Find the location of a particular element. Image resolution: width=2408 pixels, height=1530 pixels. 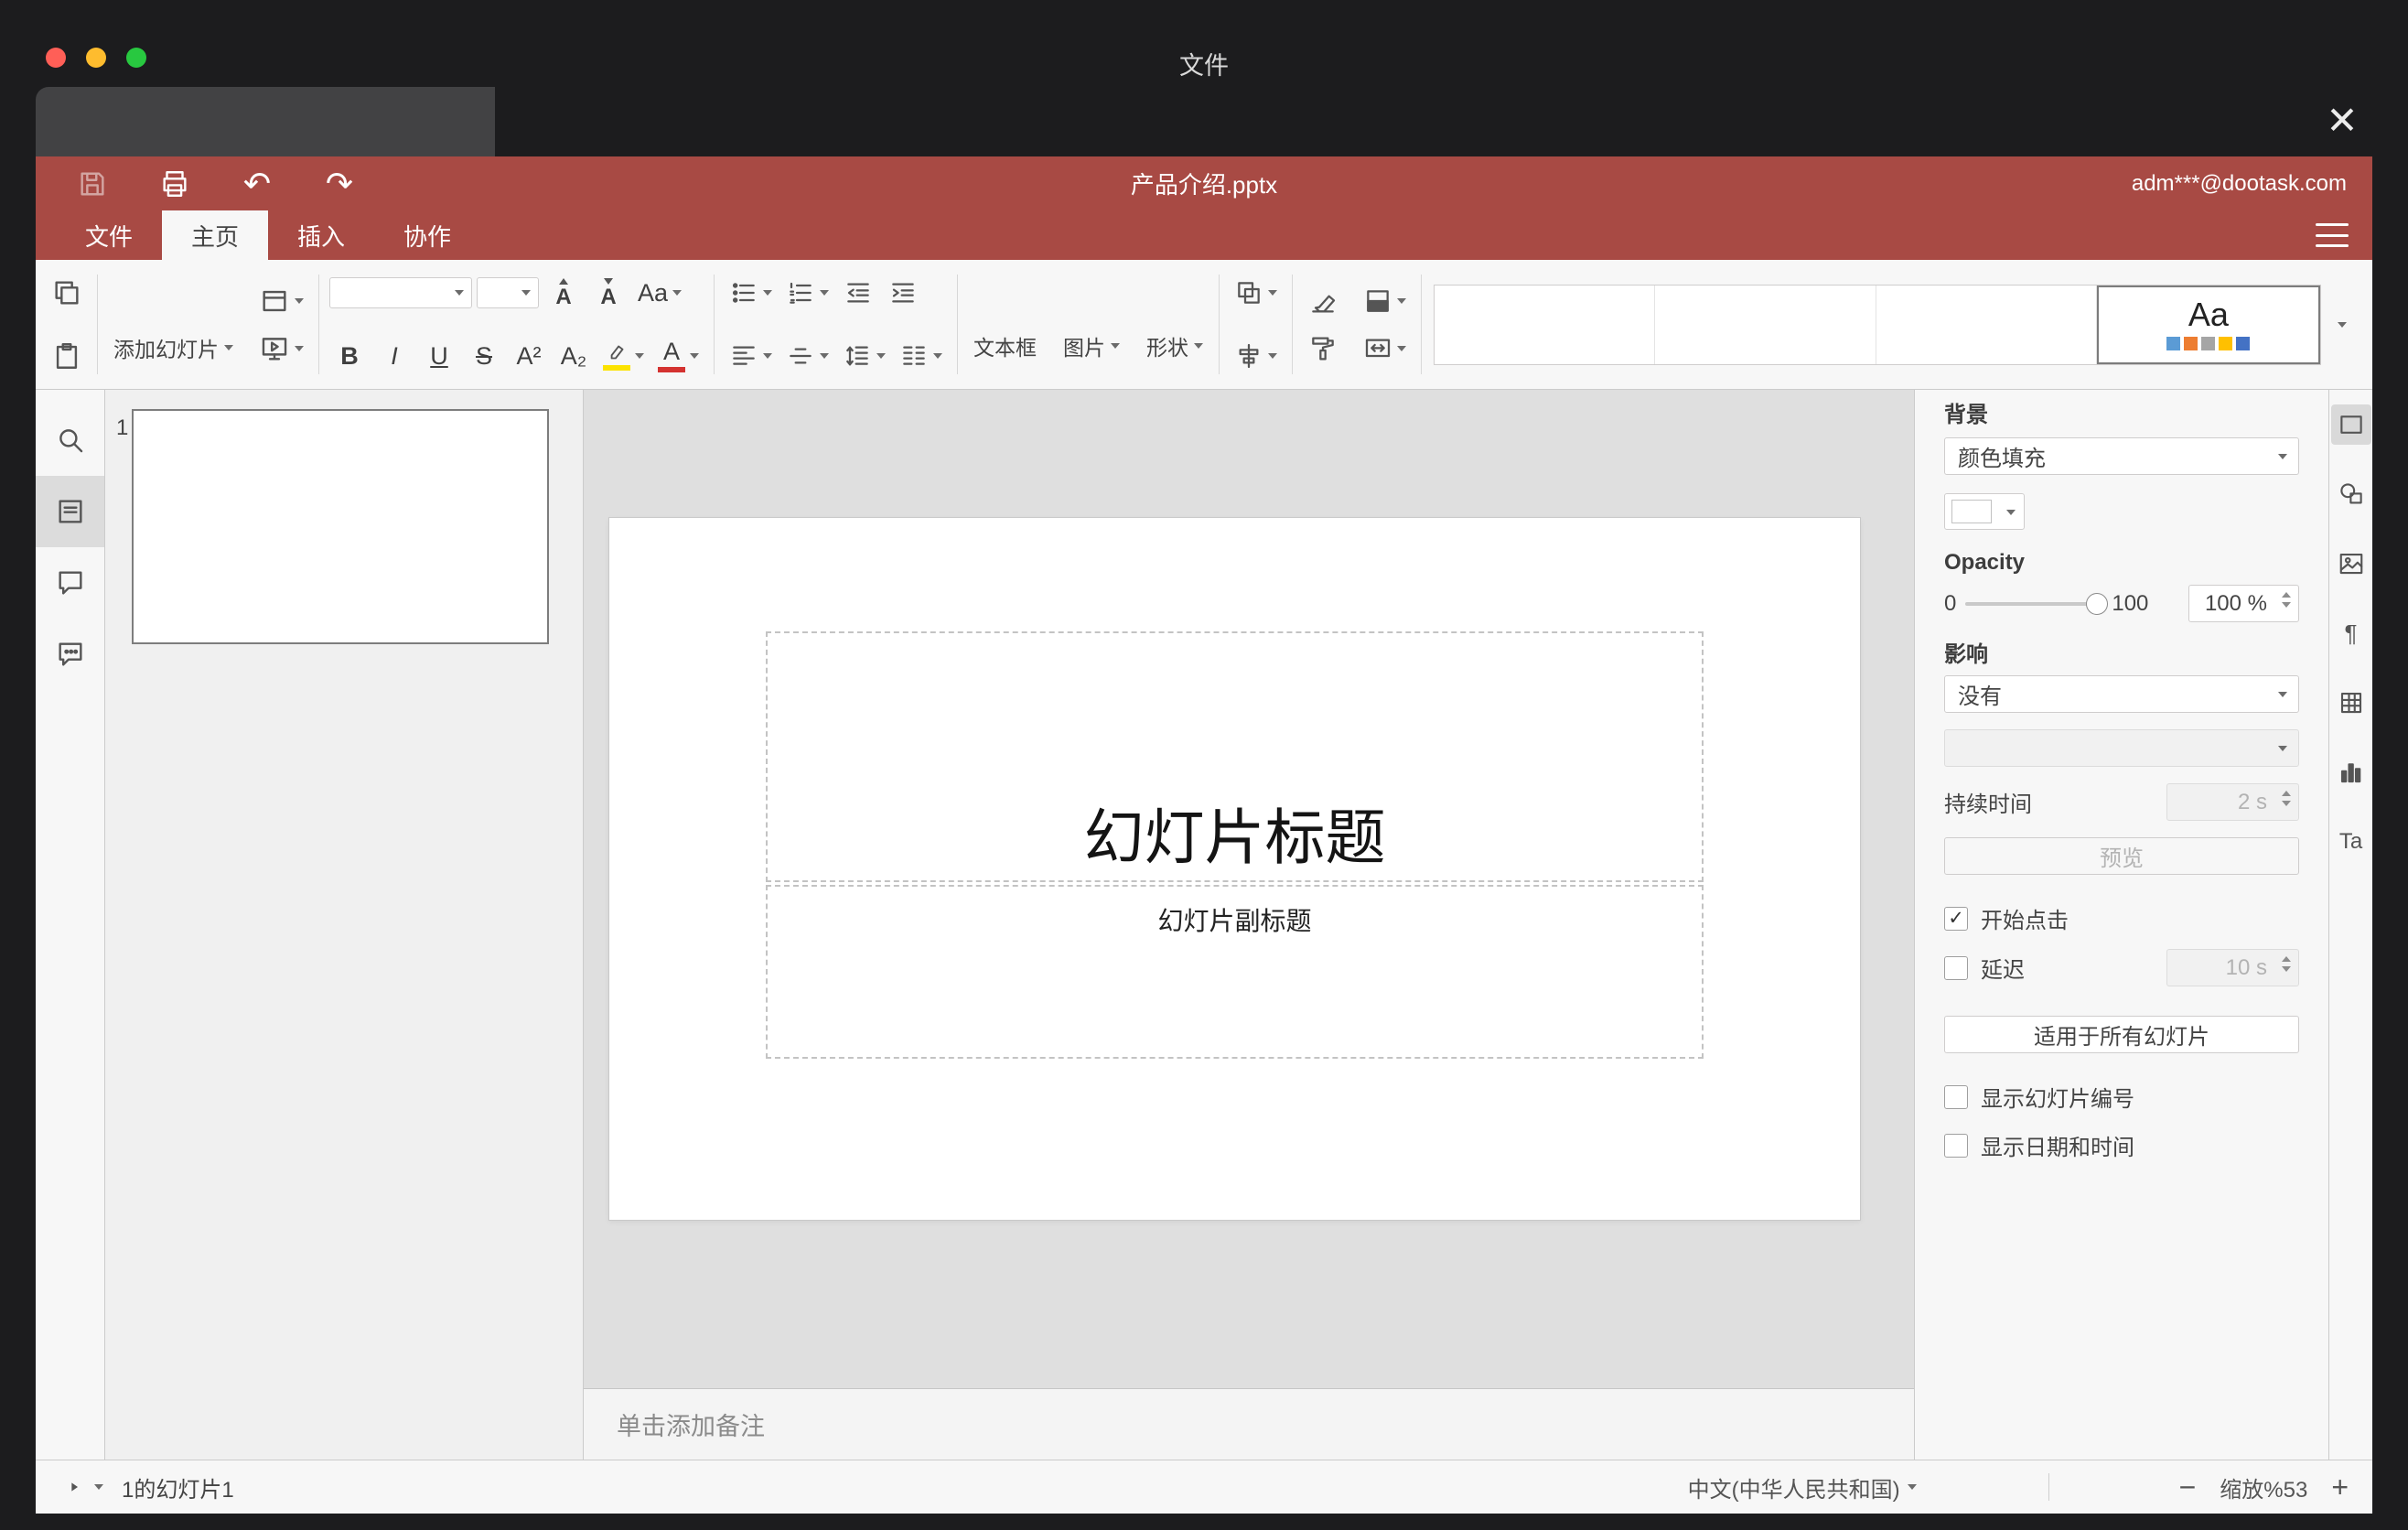

notes-area: 单击添加备注 is located at coordinates (1249, 1424).